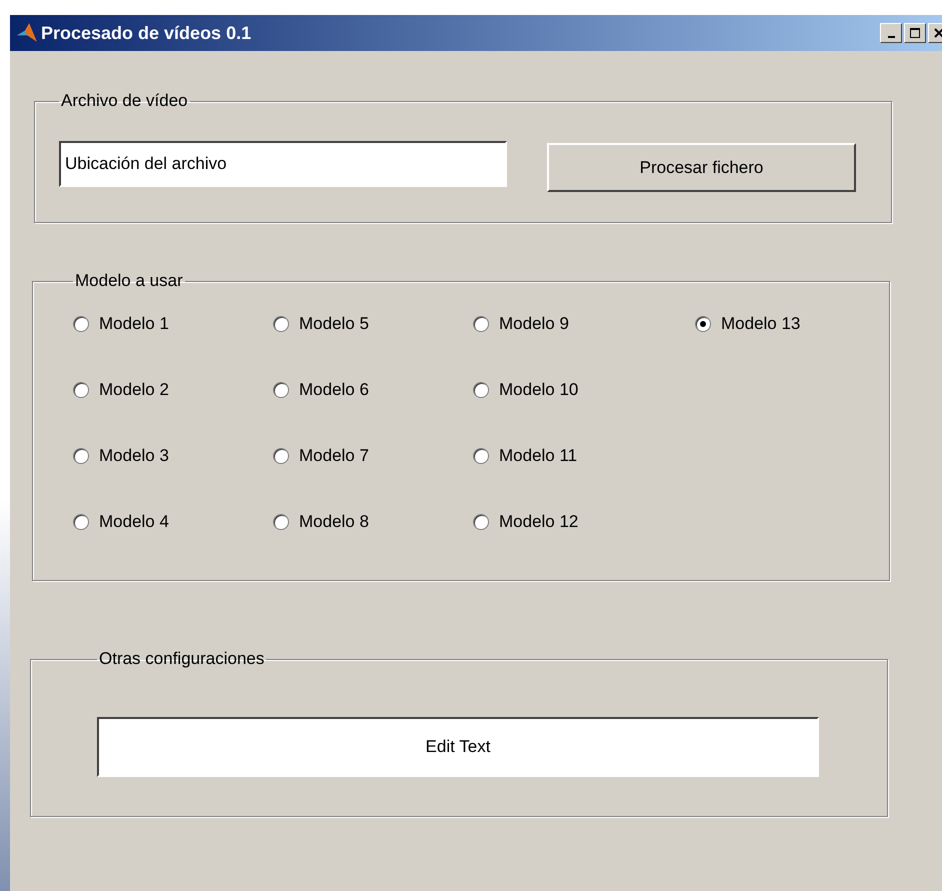 This screenshot has height=891, width=942. Describe the element at coordinates (129, 281) in the screenshot. I see `panel-title: Modelo a usar` at that location.